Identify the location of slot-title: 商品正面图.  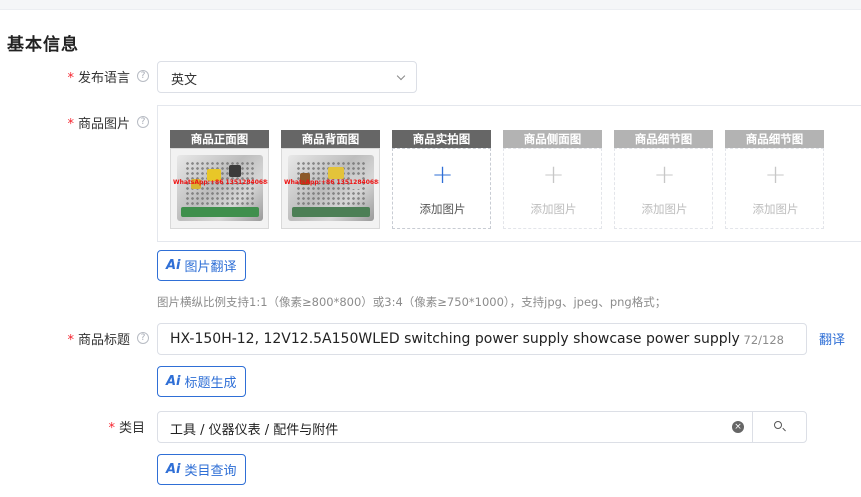
(219, 139).